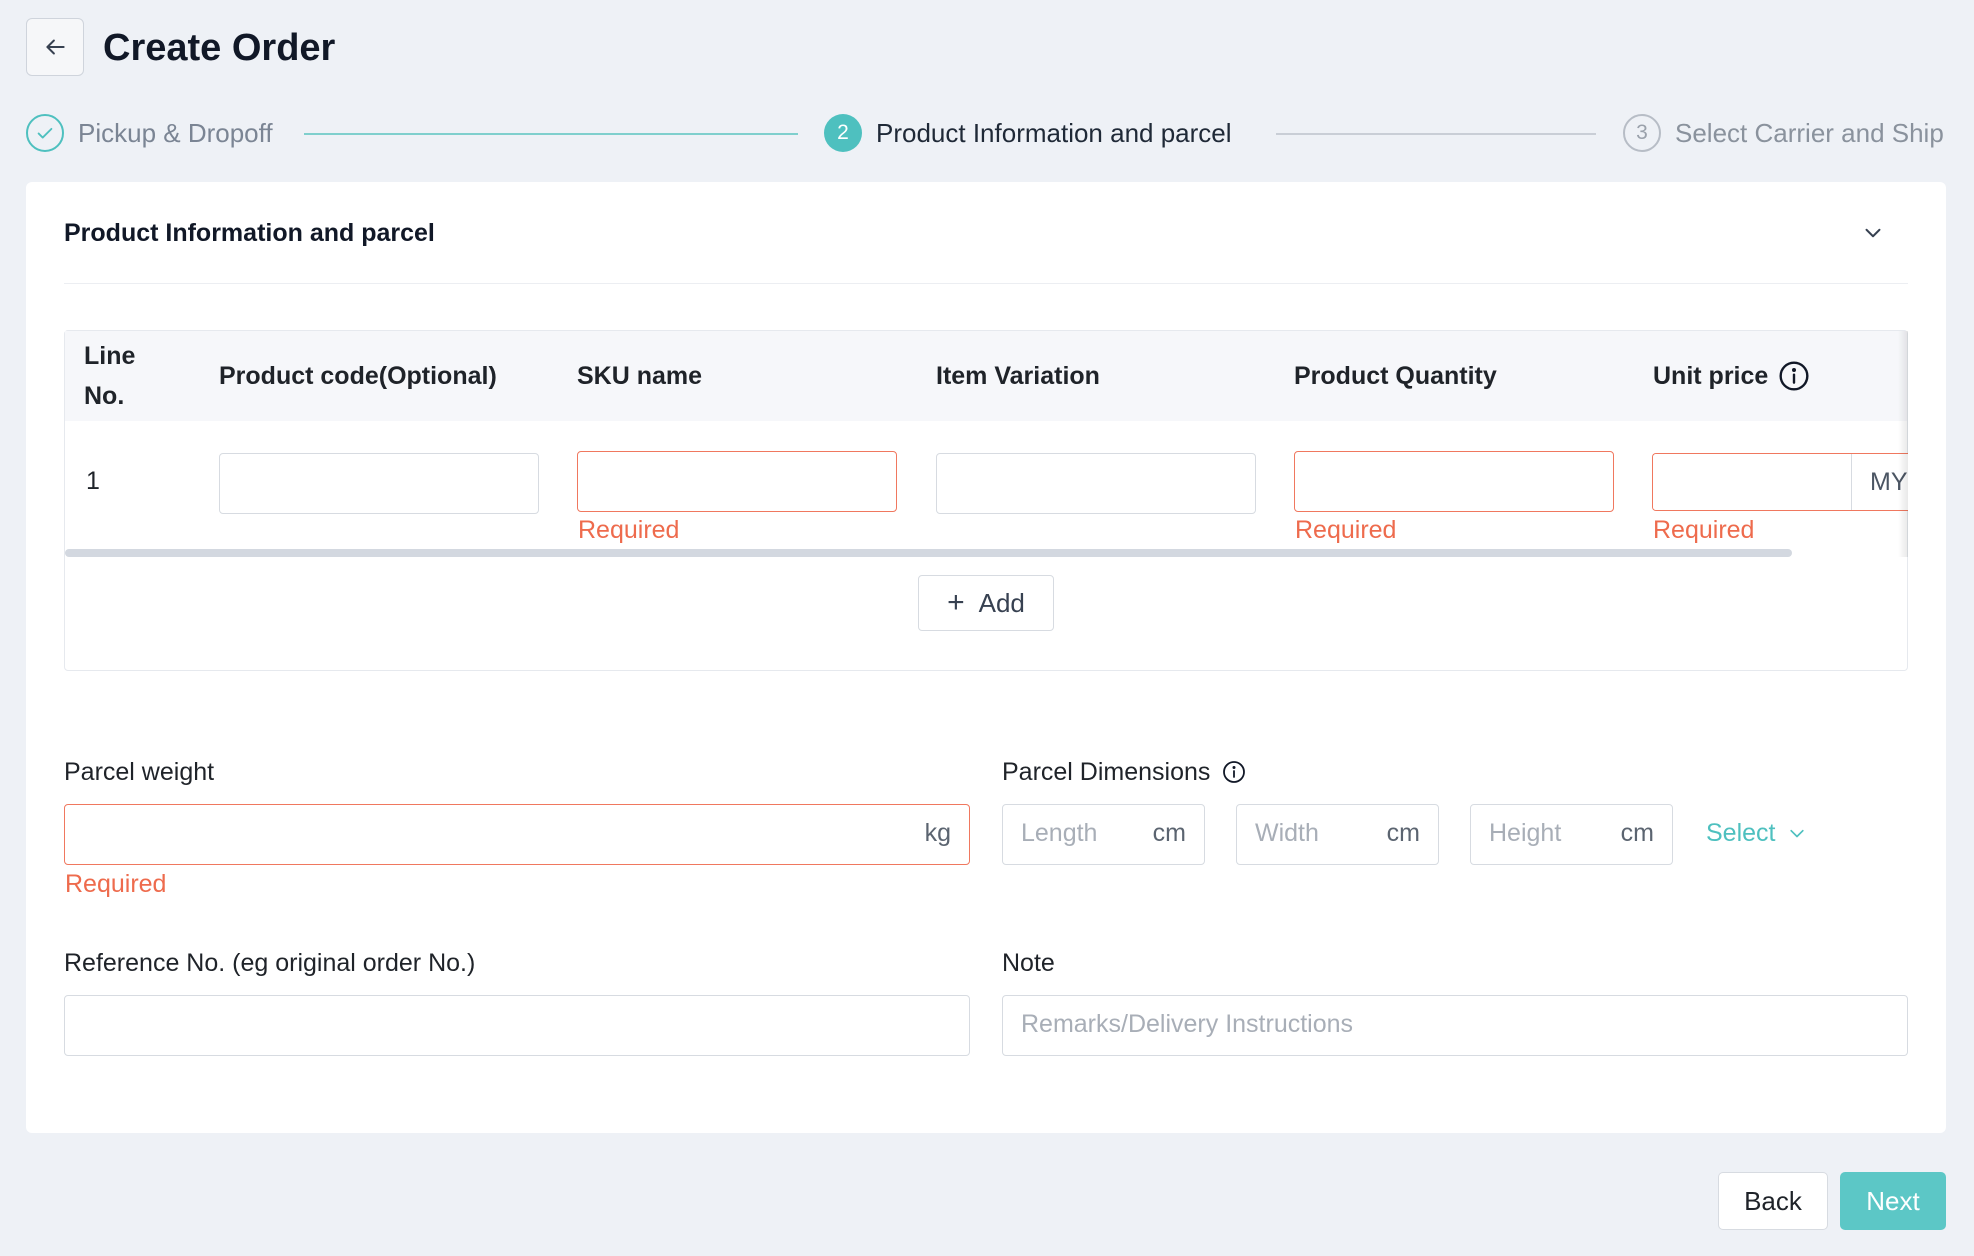  I want to click on sku-name-input, so click(737, 481).